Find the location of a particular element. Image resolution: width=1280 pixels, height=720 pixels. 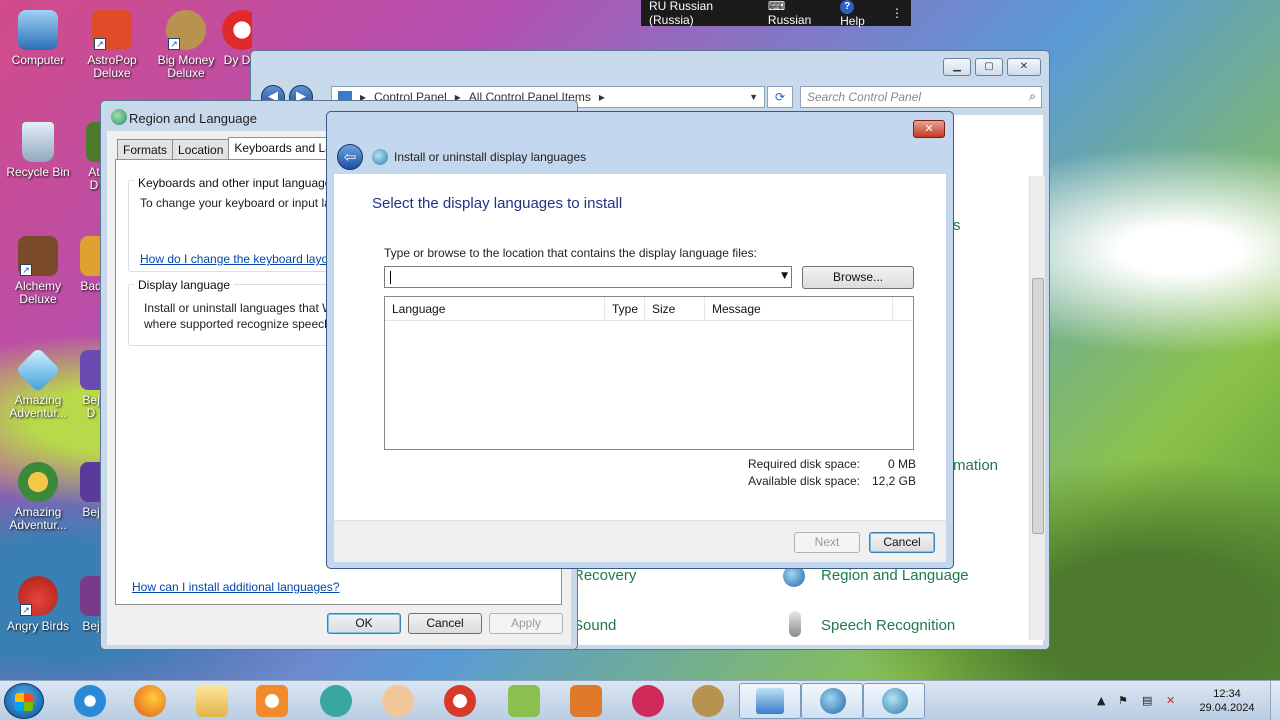

minimize-button: ▁ is located at coordinates (957, 67).